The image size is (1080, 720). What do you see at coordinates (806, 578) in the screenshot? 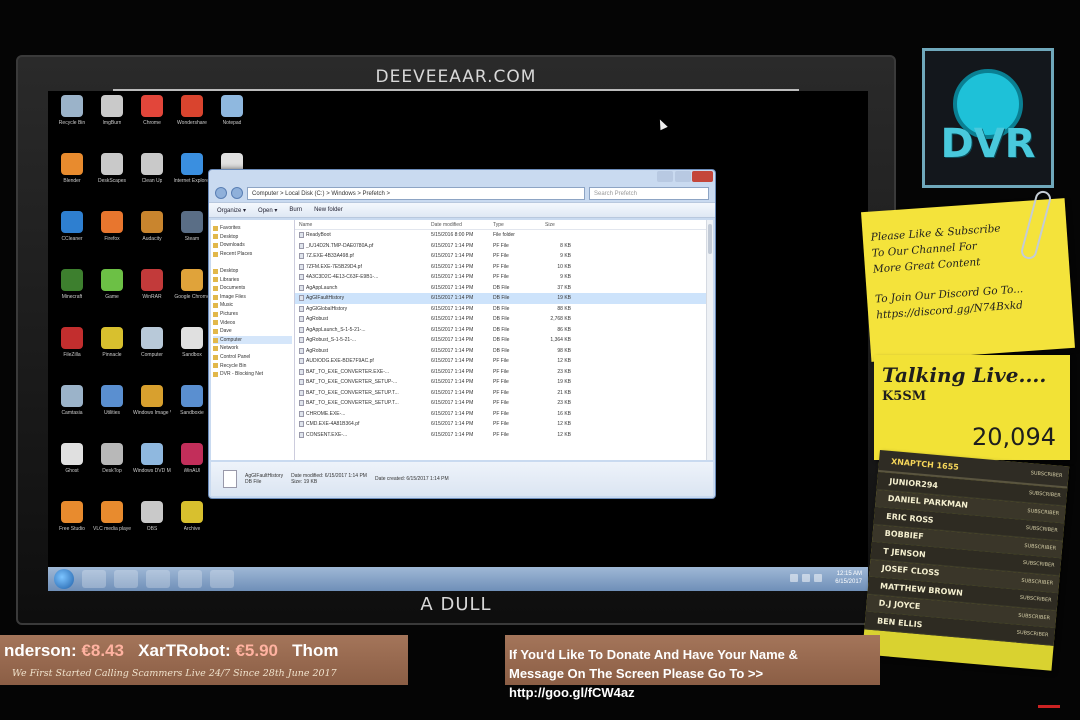
I see `tray-network-icon` at bounding box center [806, 578].